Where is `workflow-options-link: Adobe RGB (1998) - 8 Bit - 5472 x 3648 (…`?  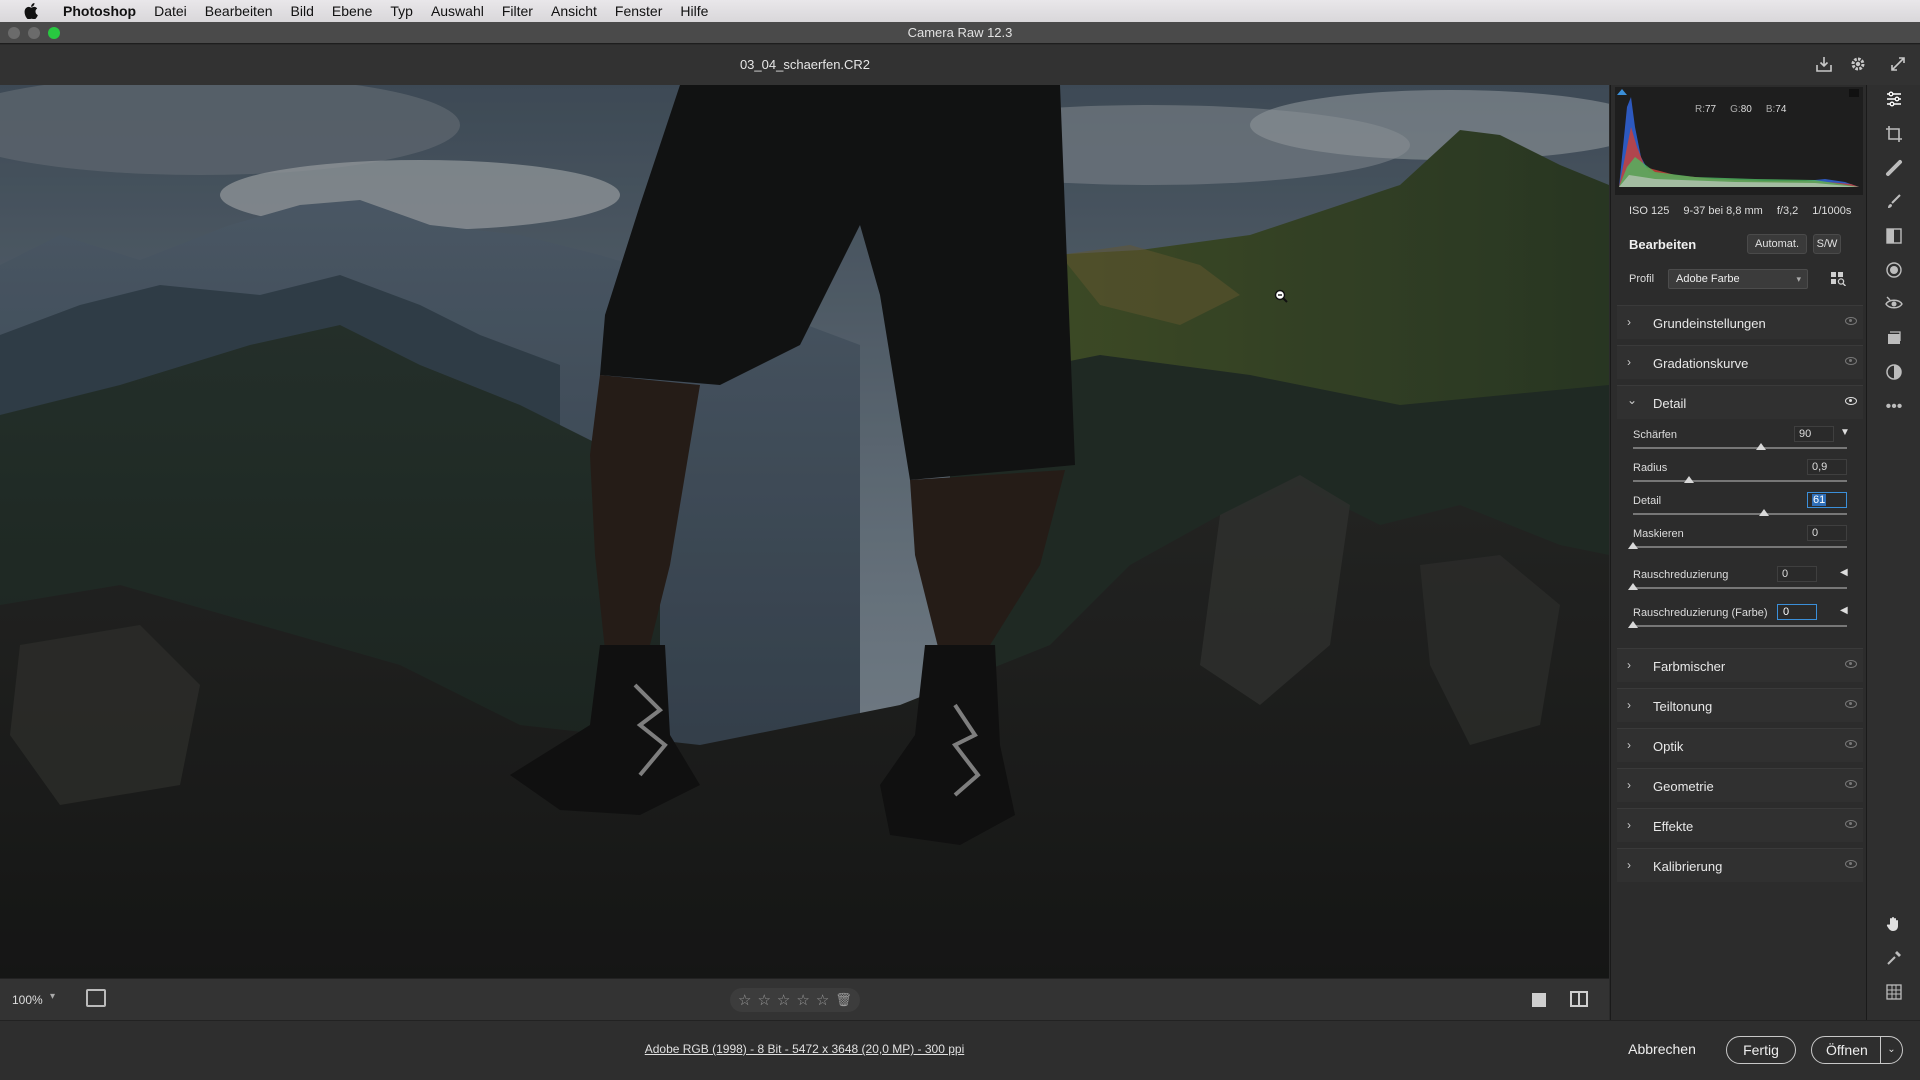 workflow-options-link: Adobe RGB (1998) - 8 Bit - 5472 x 3648 (… is located at coordinates (804, 1049).